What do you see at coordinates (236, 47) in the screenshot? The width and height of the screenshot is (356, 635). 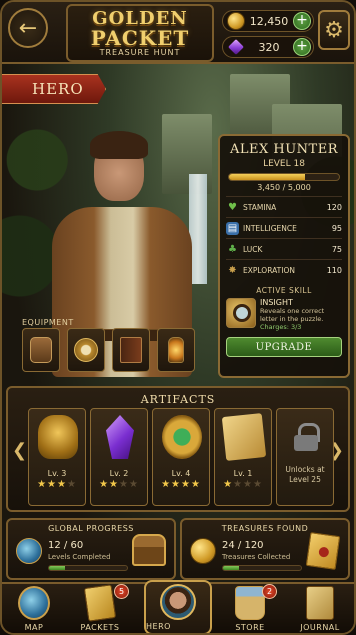 I see `gem-icon` at bounding box center [236, 47].